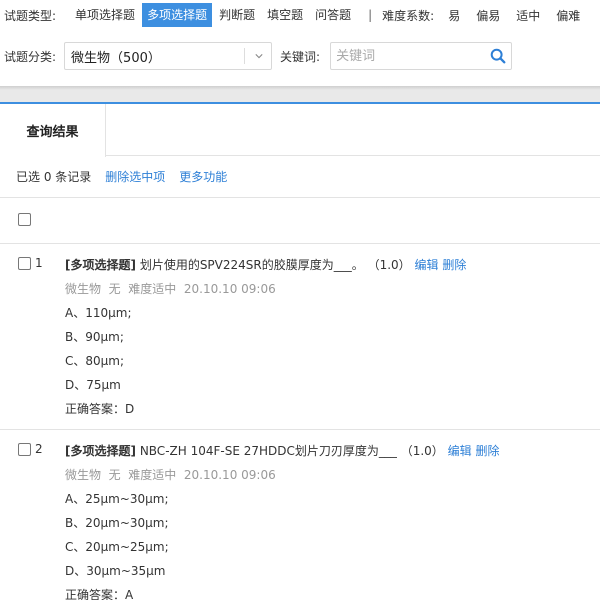  I want to click on keyword-search-box, so click(421, 56).